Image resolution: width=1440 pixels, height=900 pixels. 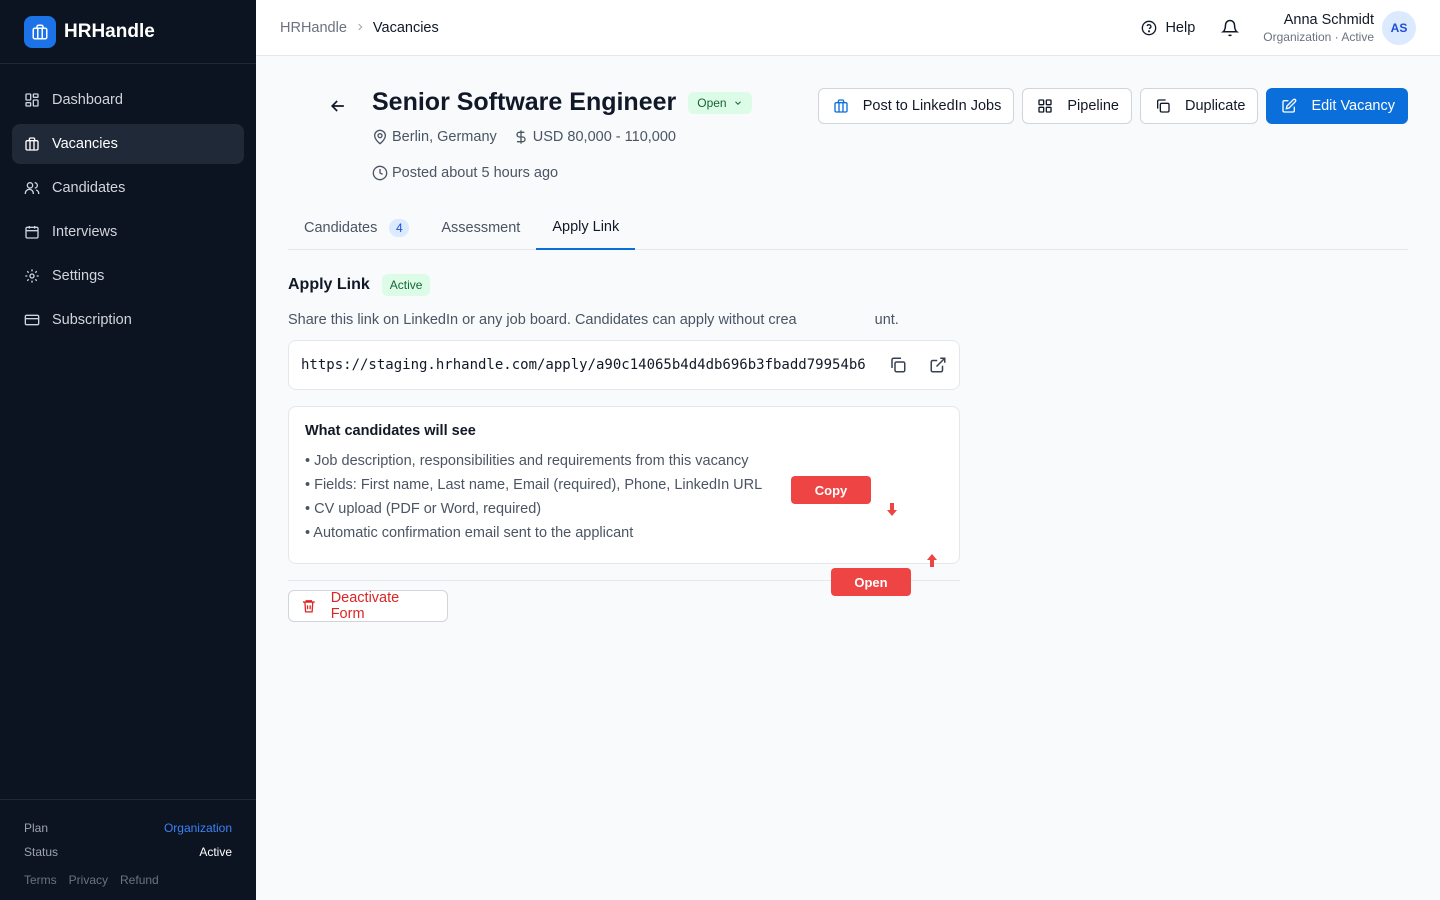 I want to click on breadcrumb: HRHandle Vacancies, so click(x=359, y=28).